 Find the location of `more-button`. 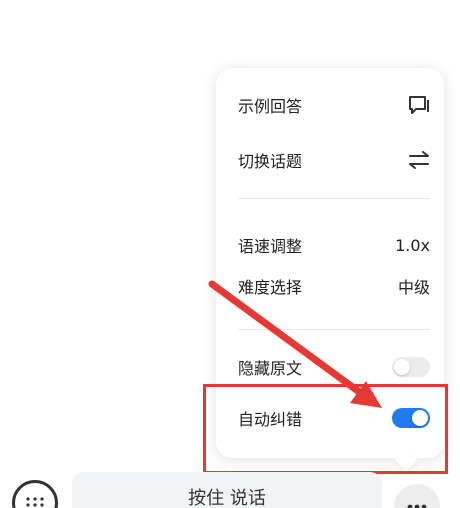

more-button is located at coordinates (417, 496).